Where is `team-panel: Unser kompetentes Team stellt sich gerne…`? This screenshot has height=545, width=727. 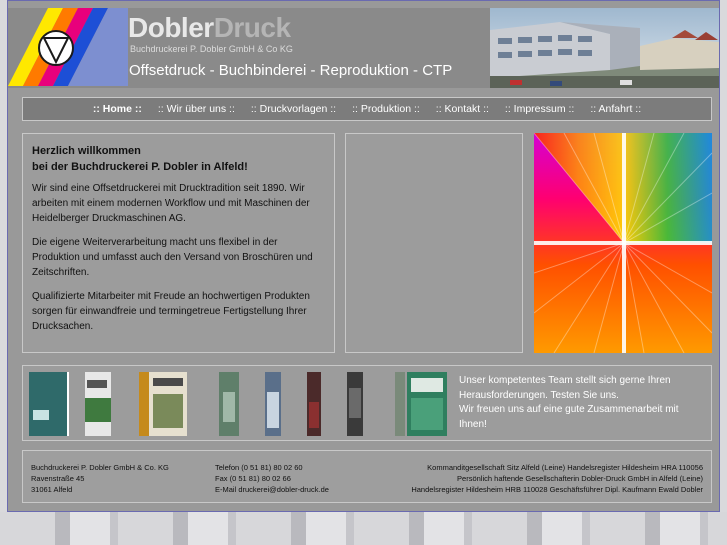 team-panel: Unser kompetentes Team stellt sich gerne… is located at coordinates (367, 403).